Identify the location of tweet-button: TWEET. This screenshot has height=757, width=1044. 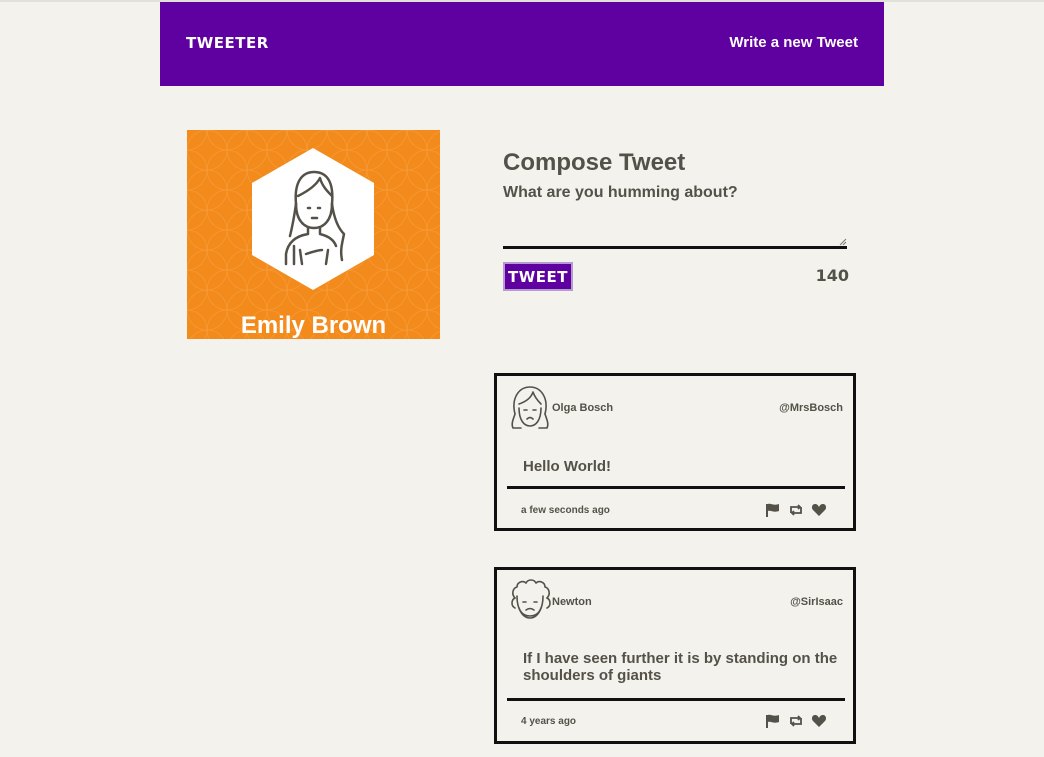
(538, 276).